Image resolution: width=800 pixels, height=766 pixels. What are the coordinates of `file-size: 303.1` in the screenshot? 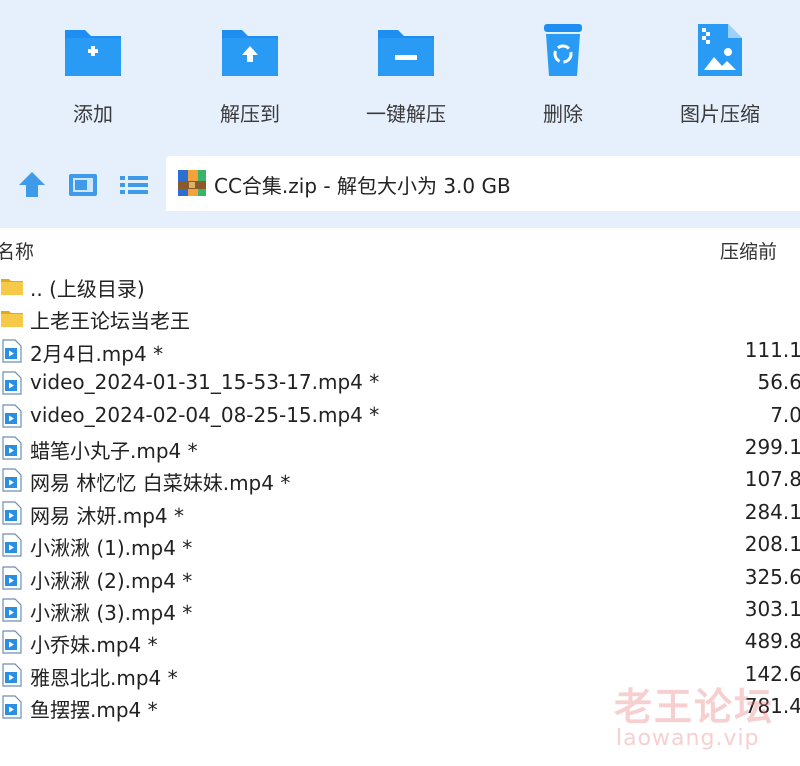 It's located at (772, 608).